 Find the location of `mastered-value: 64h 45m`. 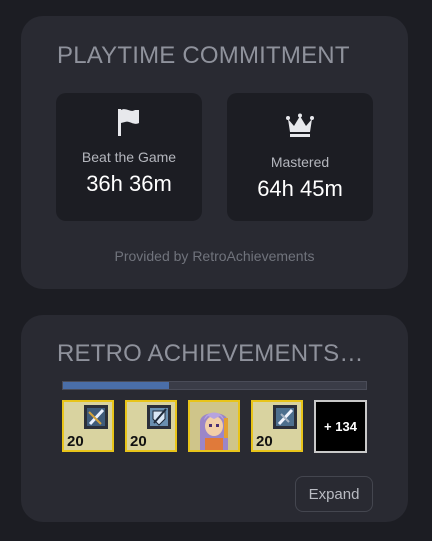

mastered-value: 64h 45m is located at coordinates (300, 188).